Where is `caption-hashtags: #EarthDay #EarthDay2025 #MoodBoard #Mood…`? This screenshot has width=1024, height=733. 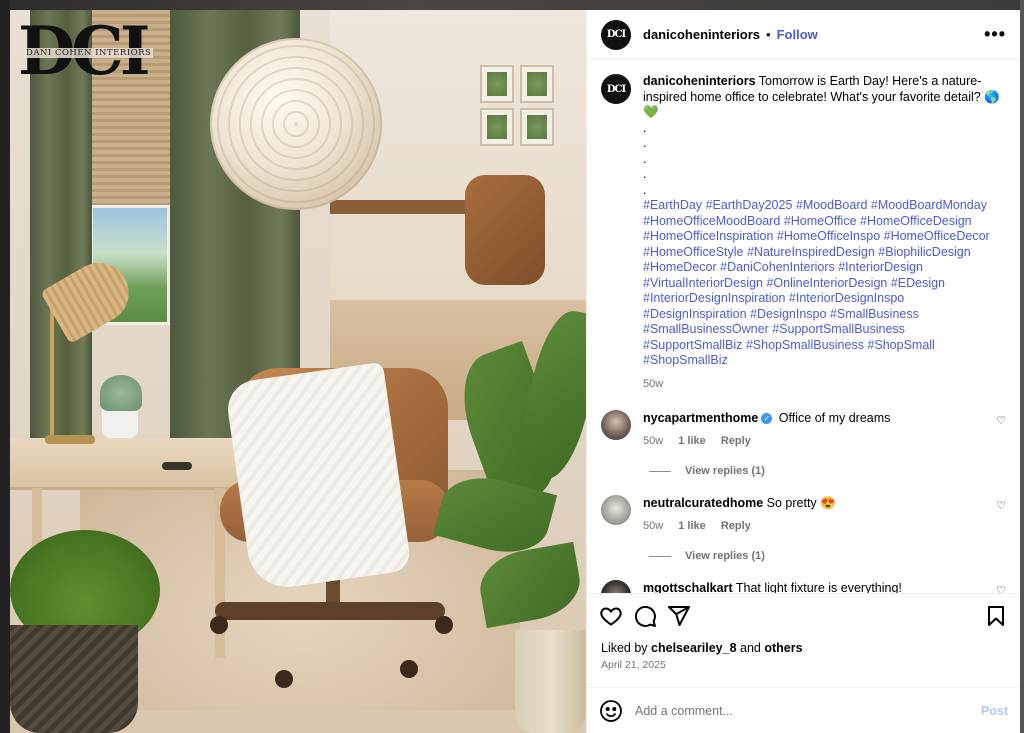
caption-hashtags: #EarthDay #EarthDay2025 #MoodBoard #Mood… is located at coordinates (824, 283).